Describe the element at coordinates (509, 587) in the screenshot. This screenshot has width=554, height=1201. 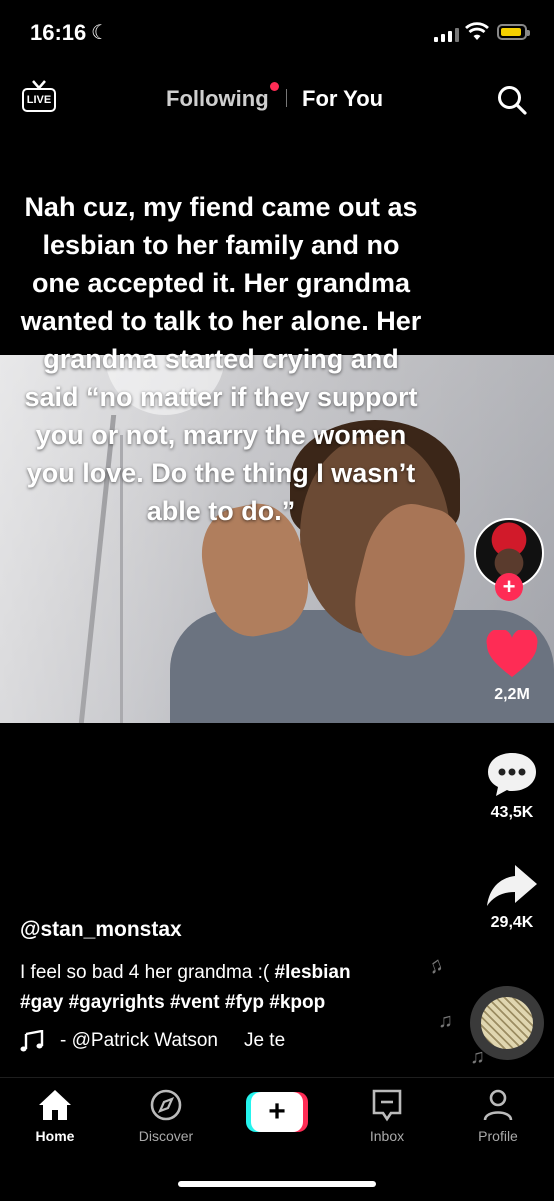
I see `follow-button: +` at that location.